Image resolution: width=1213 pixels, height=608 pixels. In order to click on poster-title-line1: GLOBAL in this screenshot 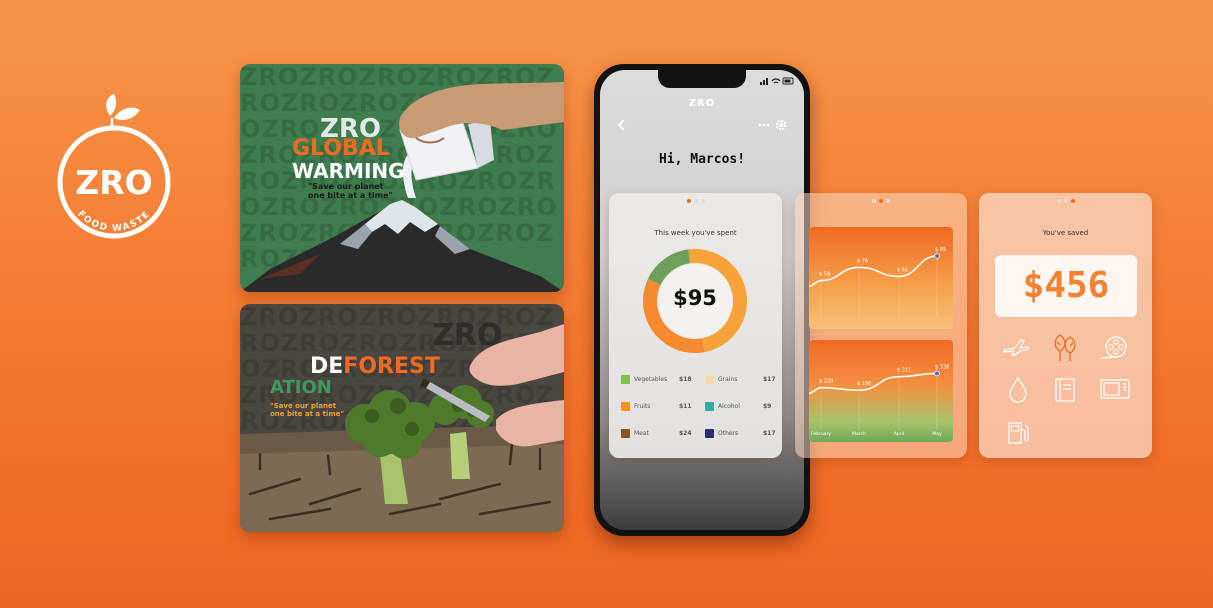, I will do `click(341, 148)`.